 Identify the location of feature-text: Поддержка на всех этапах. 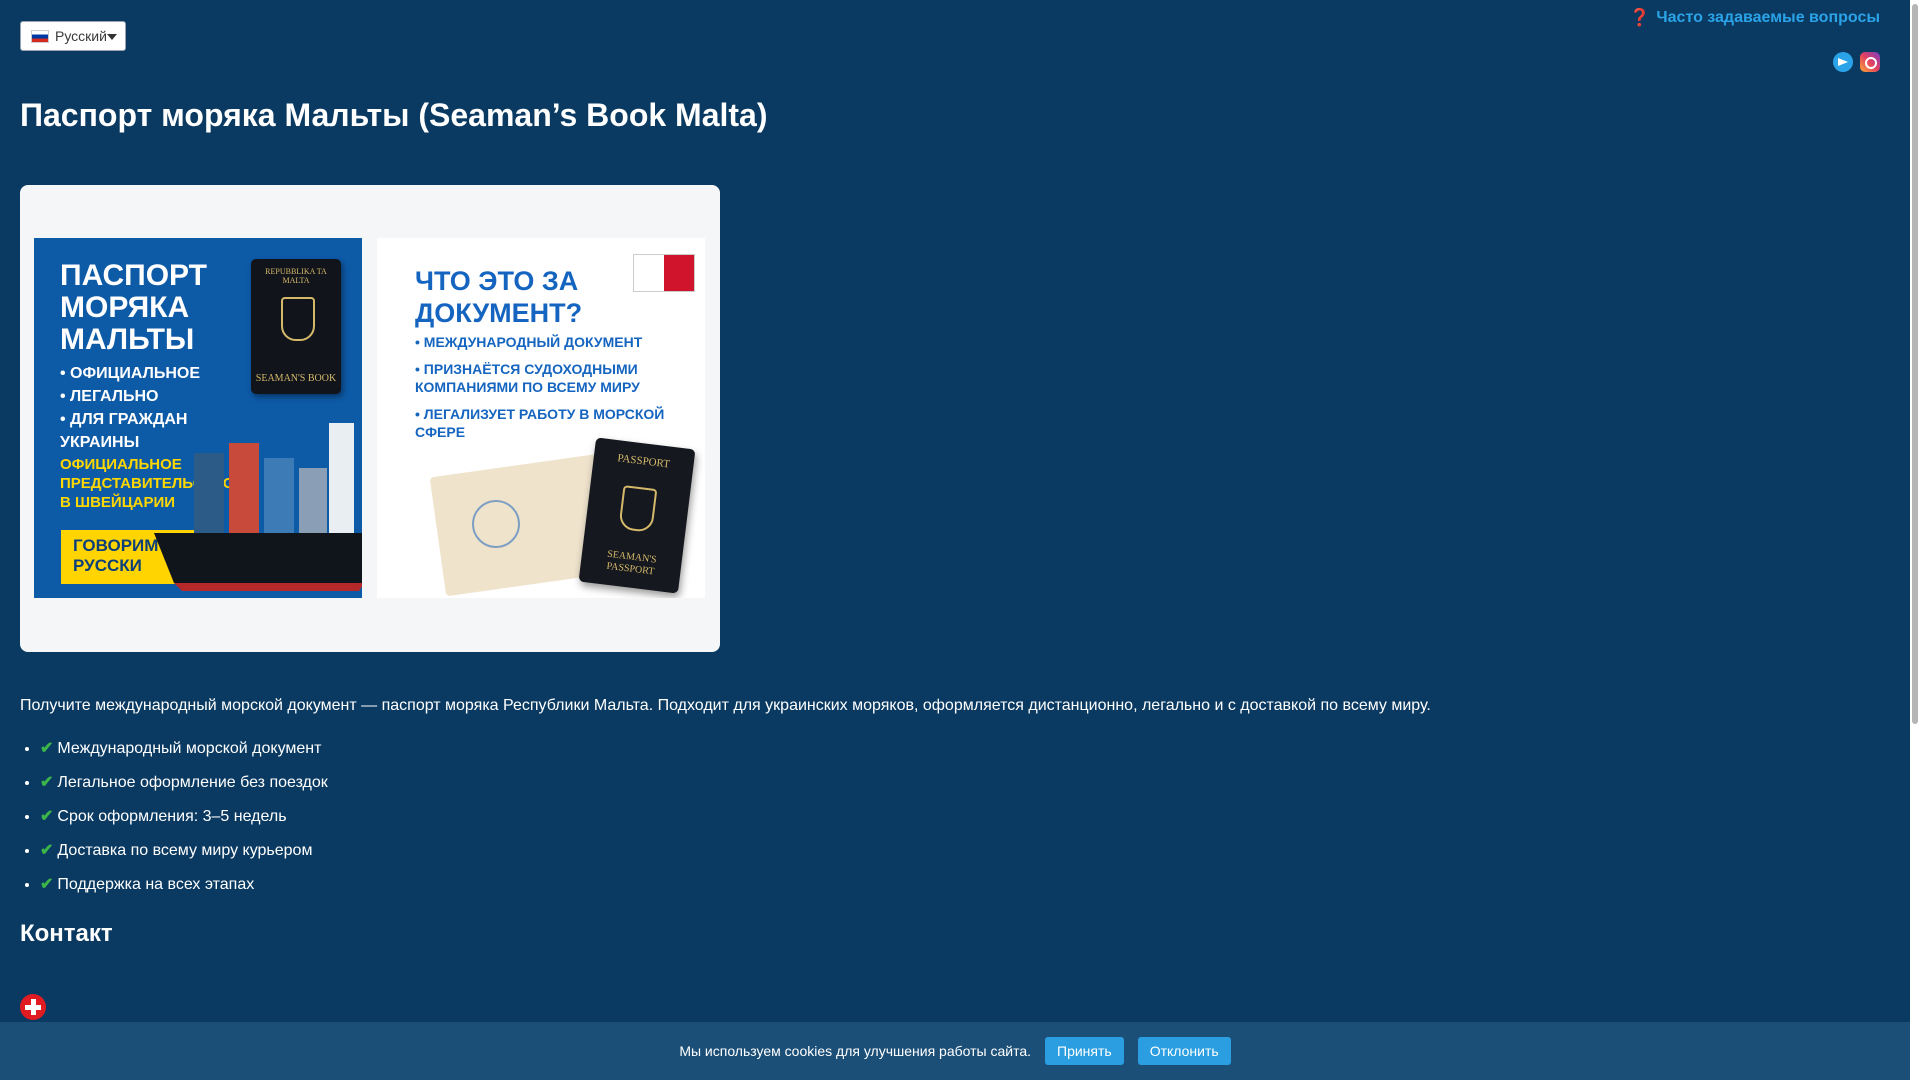
(156, 884).